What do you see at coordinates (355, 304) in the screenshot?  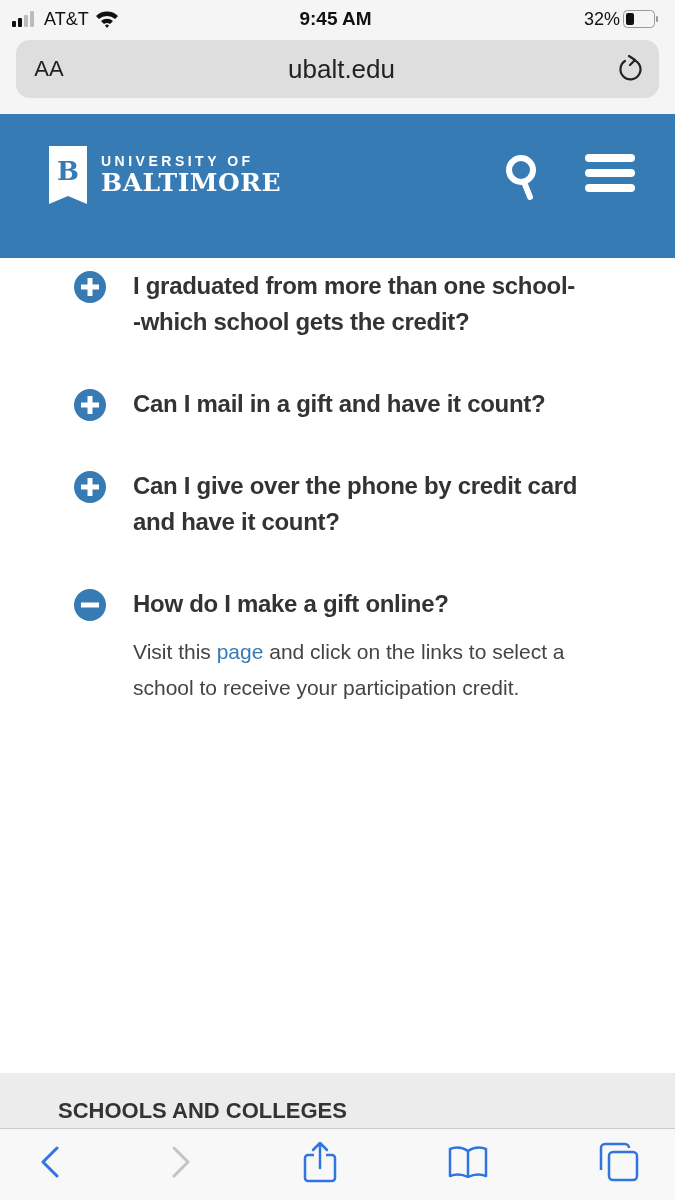 I see `faq-question: I graduated from more than one school--which school gets the credit?` at bounding box center [355, 304].